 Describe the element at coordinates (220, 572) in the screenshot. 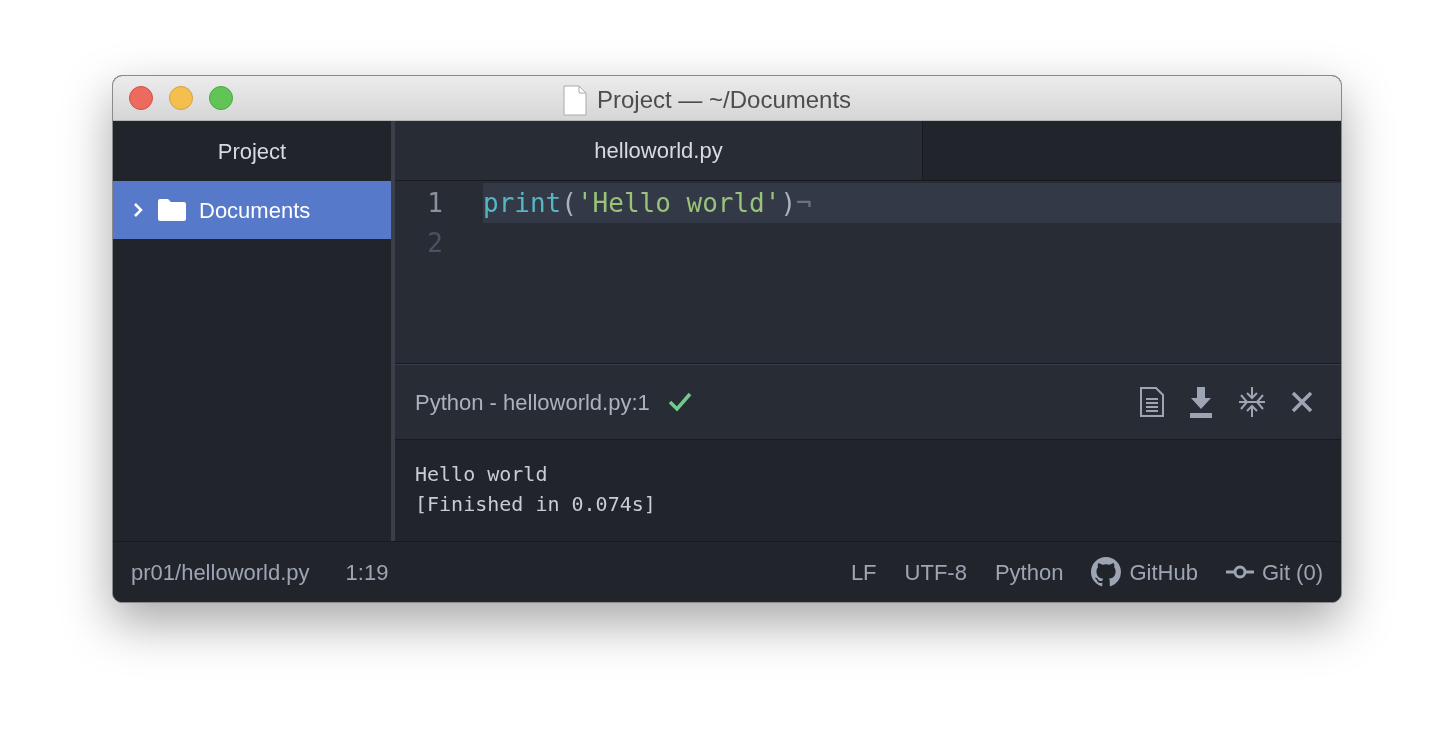

I see `status-item: pr01/helloworld.py` at that location.